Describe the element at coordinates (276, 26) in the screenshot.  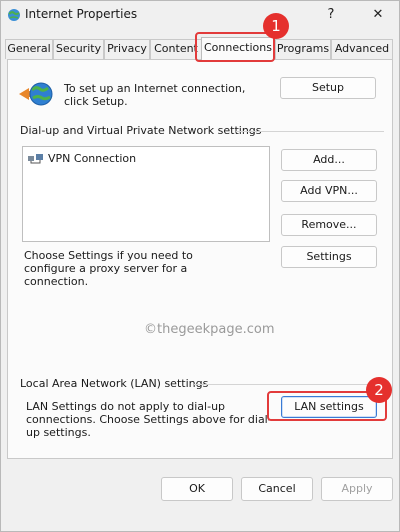
I see `step-badge-1: 1` at that location.